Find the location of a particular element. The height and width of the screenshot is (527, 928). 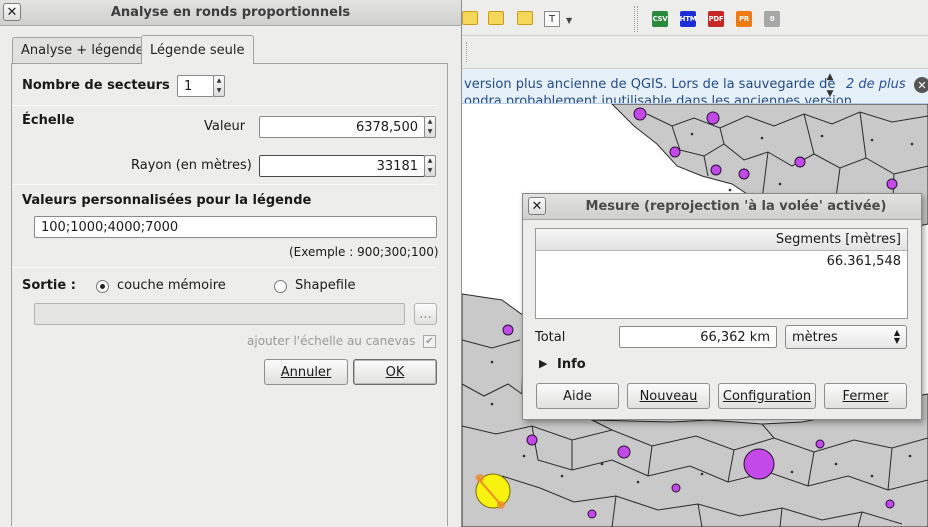

yellow-bubble-icon is located at coordinates (470, 18).